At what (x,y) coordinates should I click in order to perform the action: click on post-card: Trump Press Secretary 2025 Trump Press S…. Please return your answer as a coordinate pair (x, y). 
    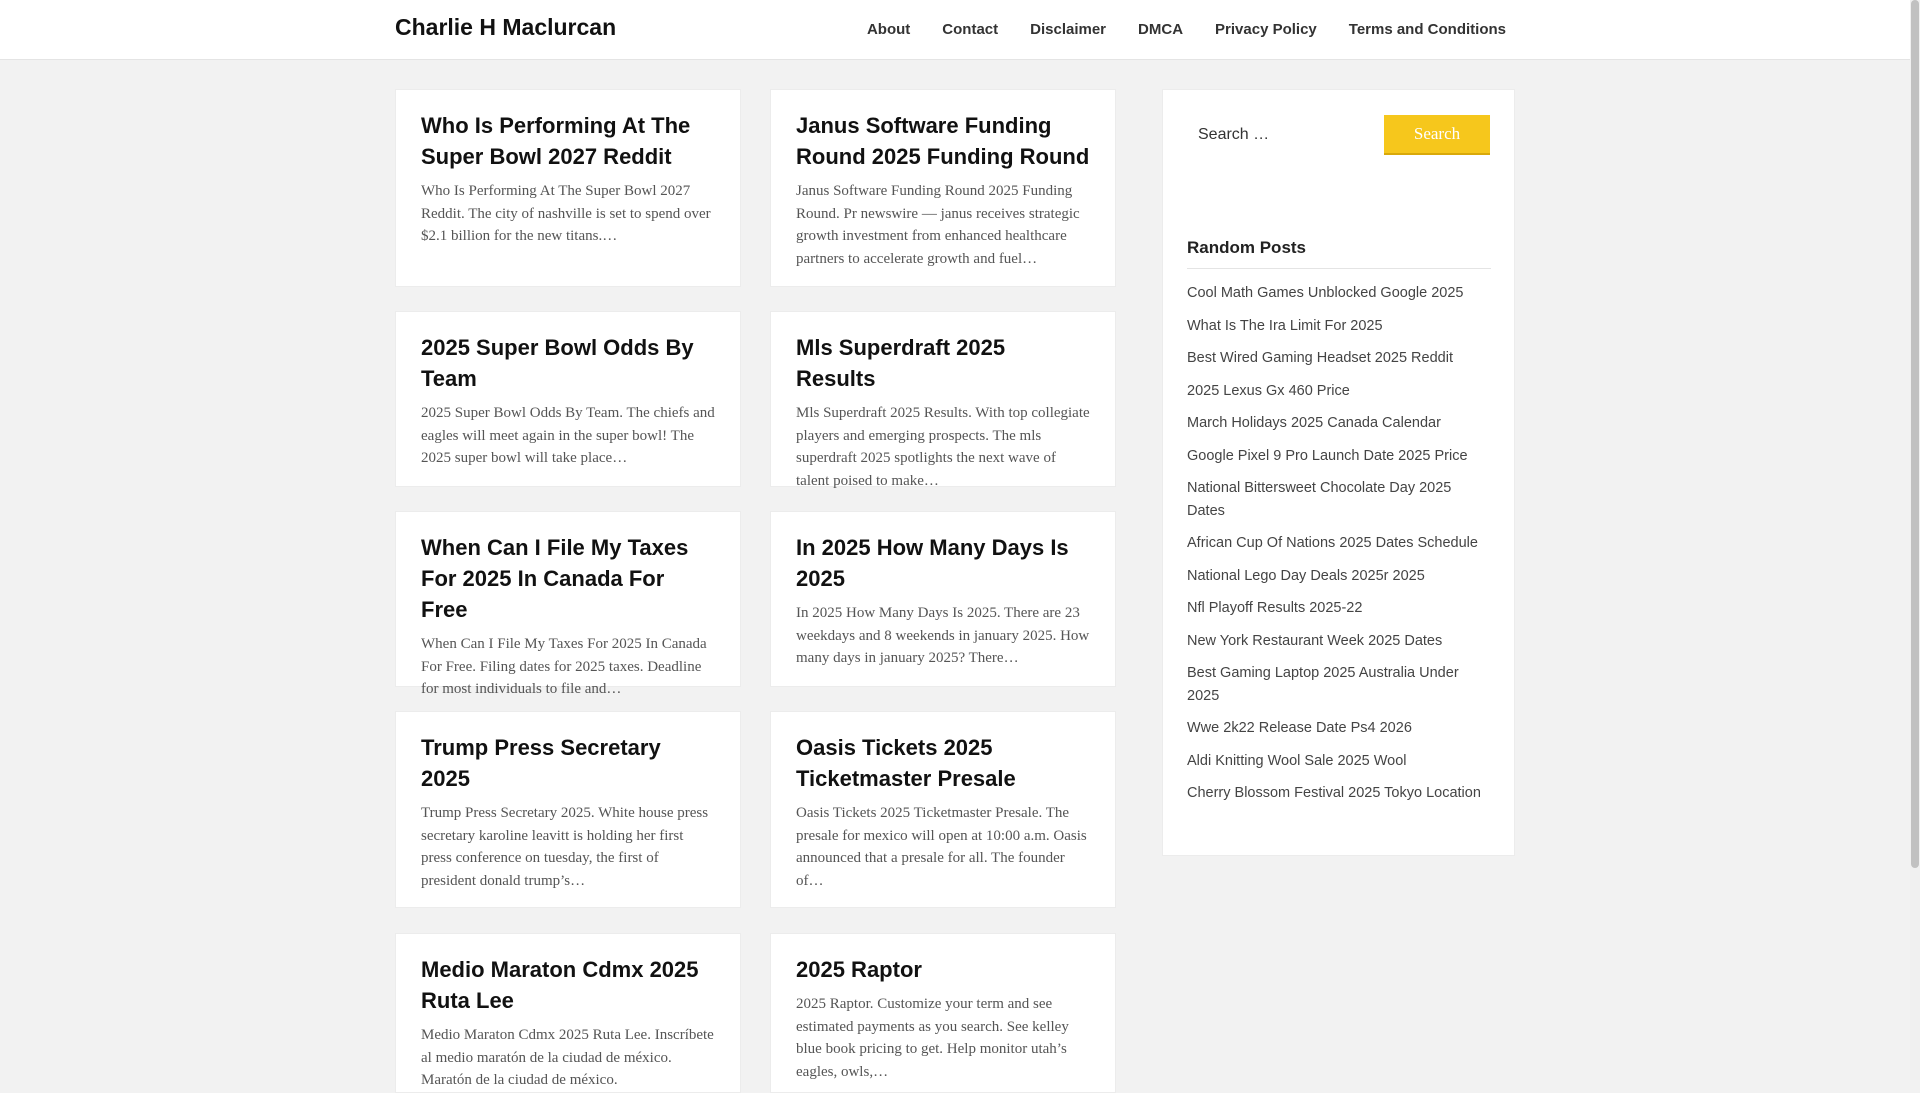
    Looking at the image, I should click on (568, 809).